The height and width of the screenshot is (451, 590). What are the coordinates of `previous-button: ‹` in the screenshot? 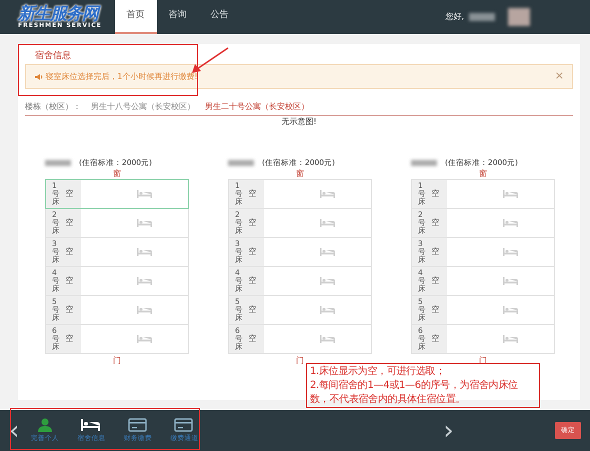 It's located at (14, 431).